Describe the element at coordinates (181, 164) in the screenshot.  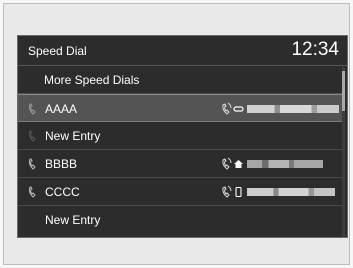
I see `list-item-bbbb: BBBB` at that location.